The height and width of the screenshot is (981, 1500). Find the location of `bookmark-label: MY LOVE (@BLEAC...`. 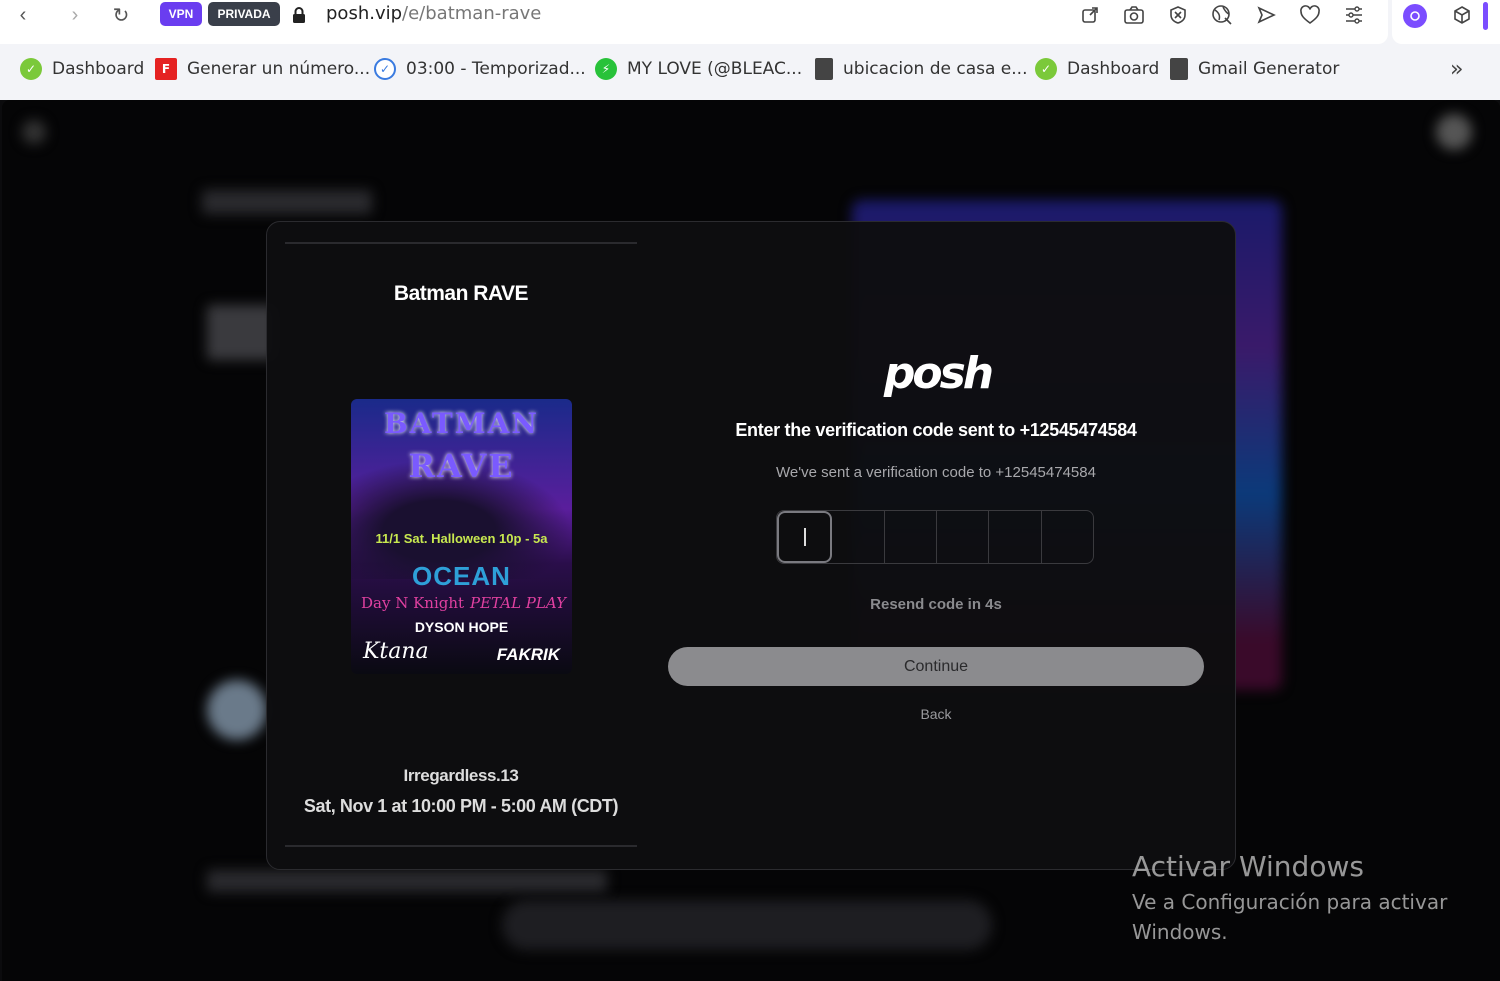

bookmark-label: MY LOVE (@BLEAC... is located at coordinates (715, 69).